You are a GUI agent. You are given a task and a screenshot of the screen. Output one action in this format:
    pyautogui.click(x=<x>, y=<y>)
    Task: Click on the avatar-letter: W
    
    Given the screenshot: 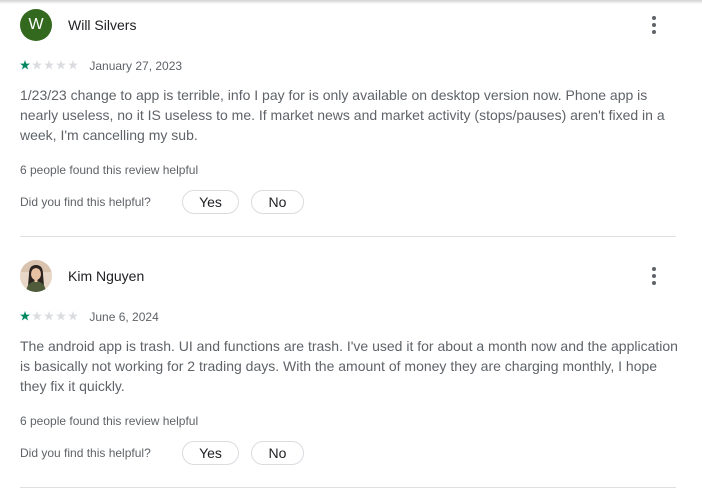 What is the action you would take?
    pyautogui.click(x=36, y=24)
    